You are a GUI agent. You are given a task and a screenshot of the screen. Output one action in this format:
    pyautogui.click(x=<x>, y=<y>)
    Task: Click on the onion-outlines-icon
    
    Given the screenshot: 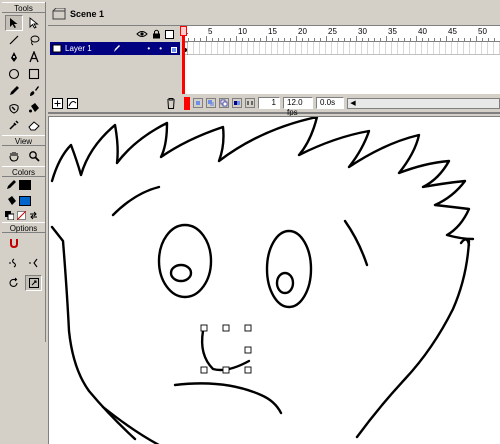 What is the action you would take?
    pyautogui.click(x=224, y=103)
    